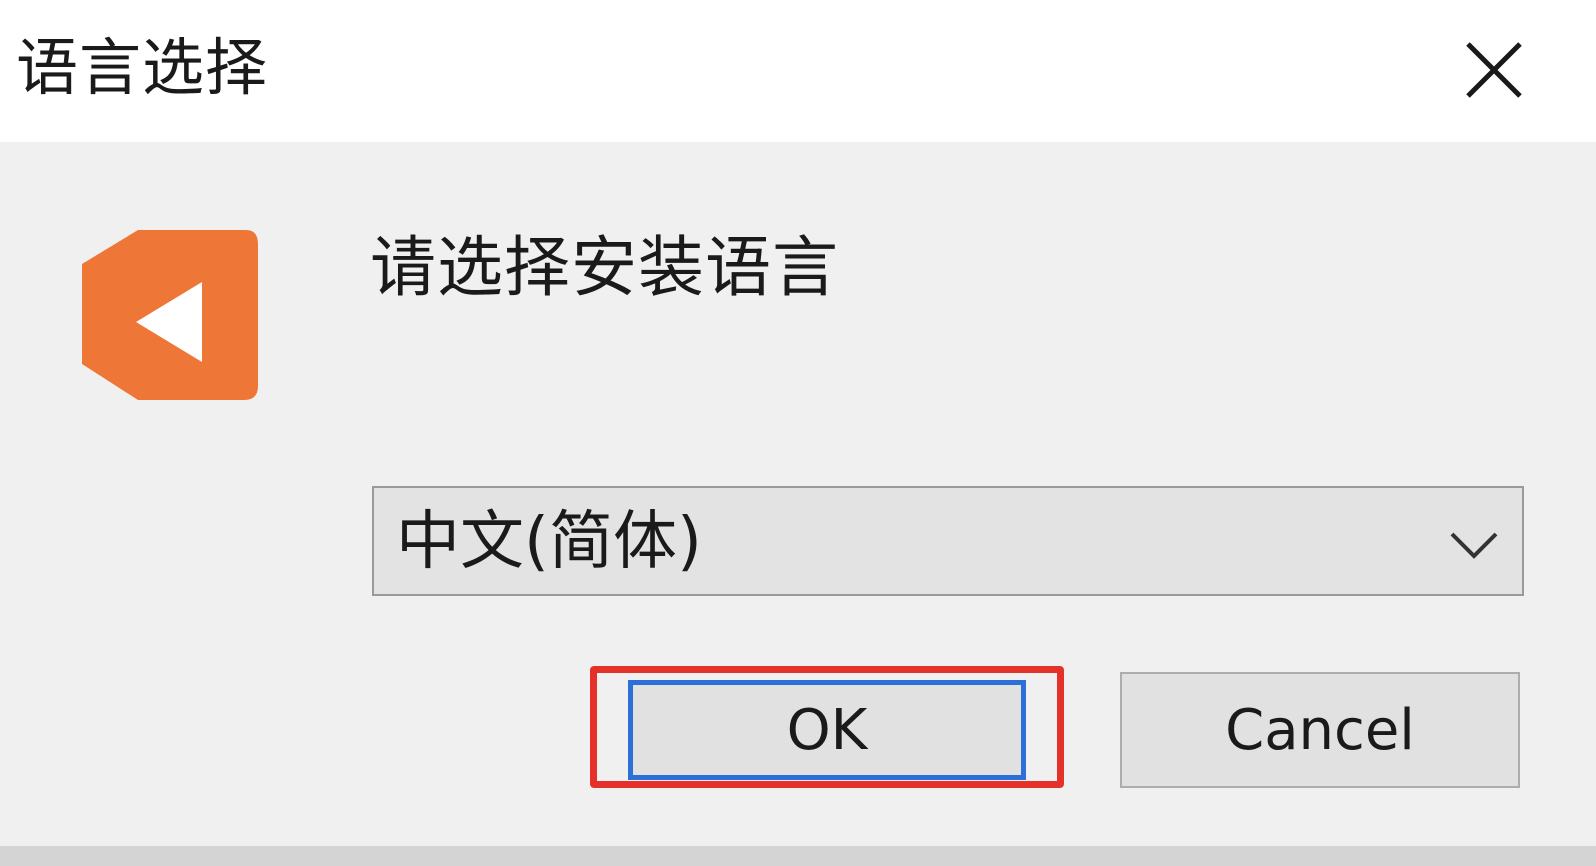 Image resolution: width=1596 pixels, height=866 pixels. I want to click on cancel-button: Cancel, so click(1320, 730).